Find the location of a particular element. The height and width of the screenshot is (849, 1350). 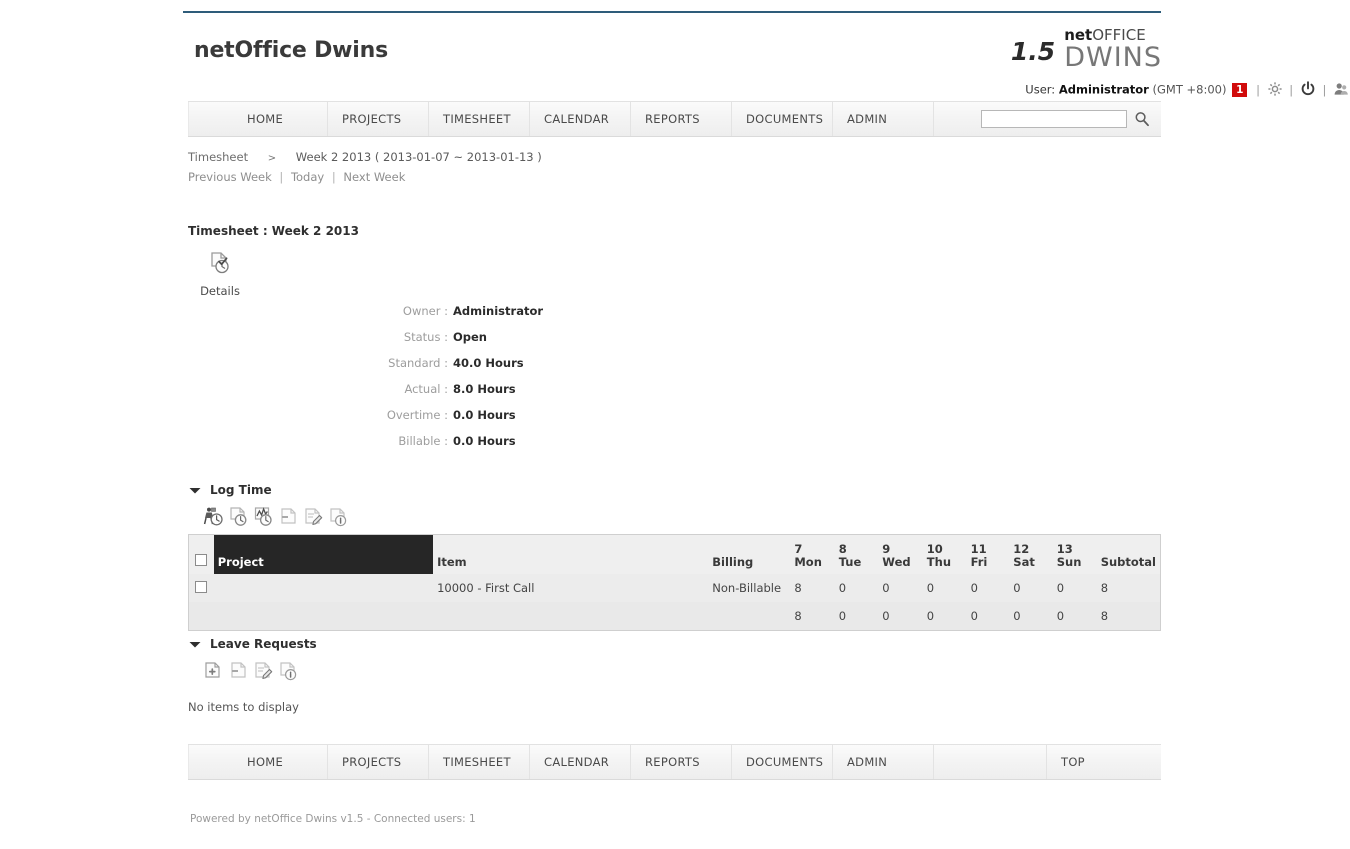

nav-label: ADMIN is located at coordinates (867, 119).